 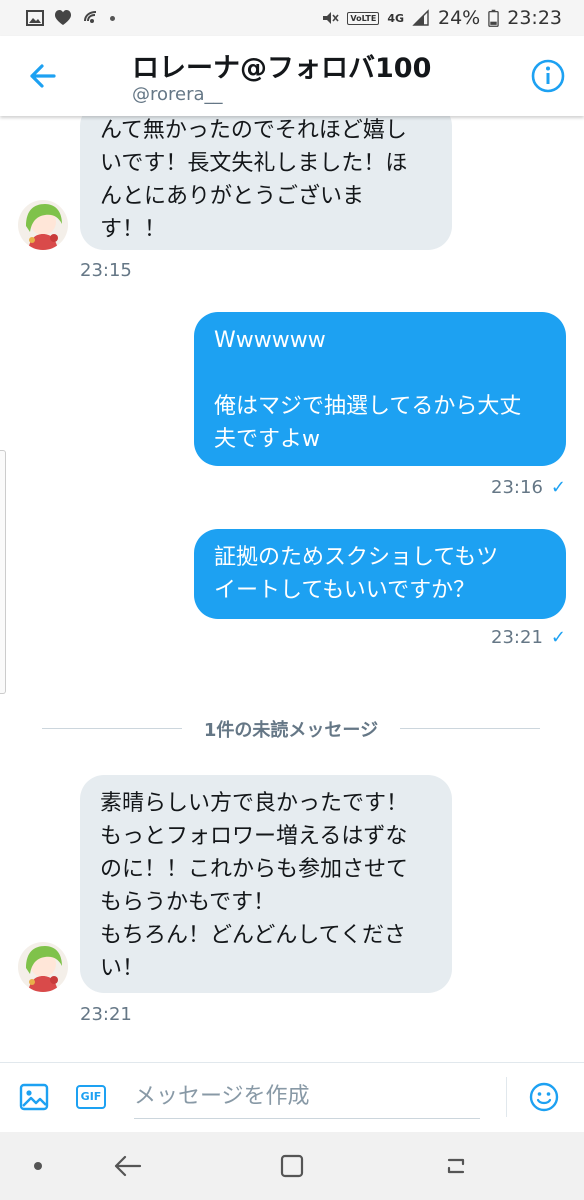 I want to click on message-line: 素晴らしい方で良かったです！, so click(x=254, y=803).